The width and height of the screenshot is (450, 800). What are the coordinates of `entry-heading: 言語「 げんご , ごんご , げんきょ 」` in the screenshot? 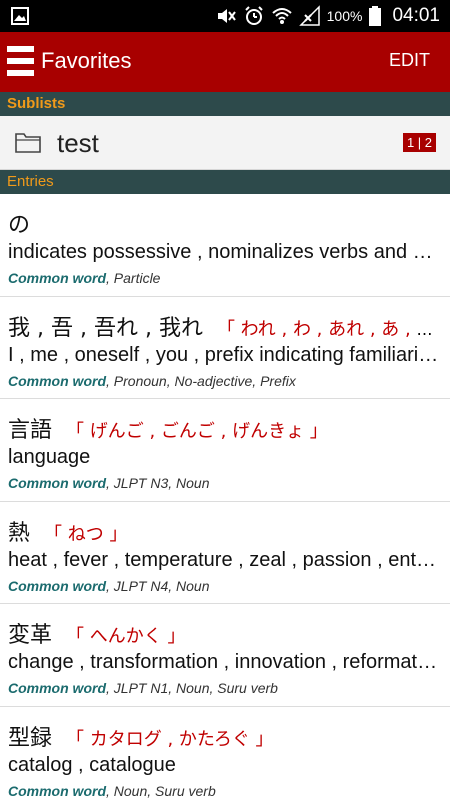 It's located at (223, 428).